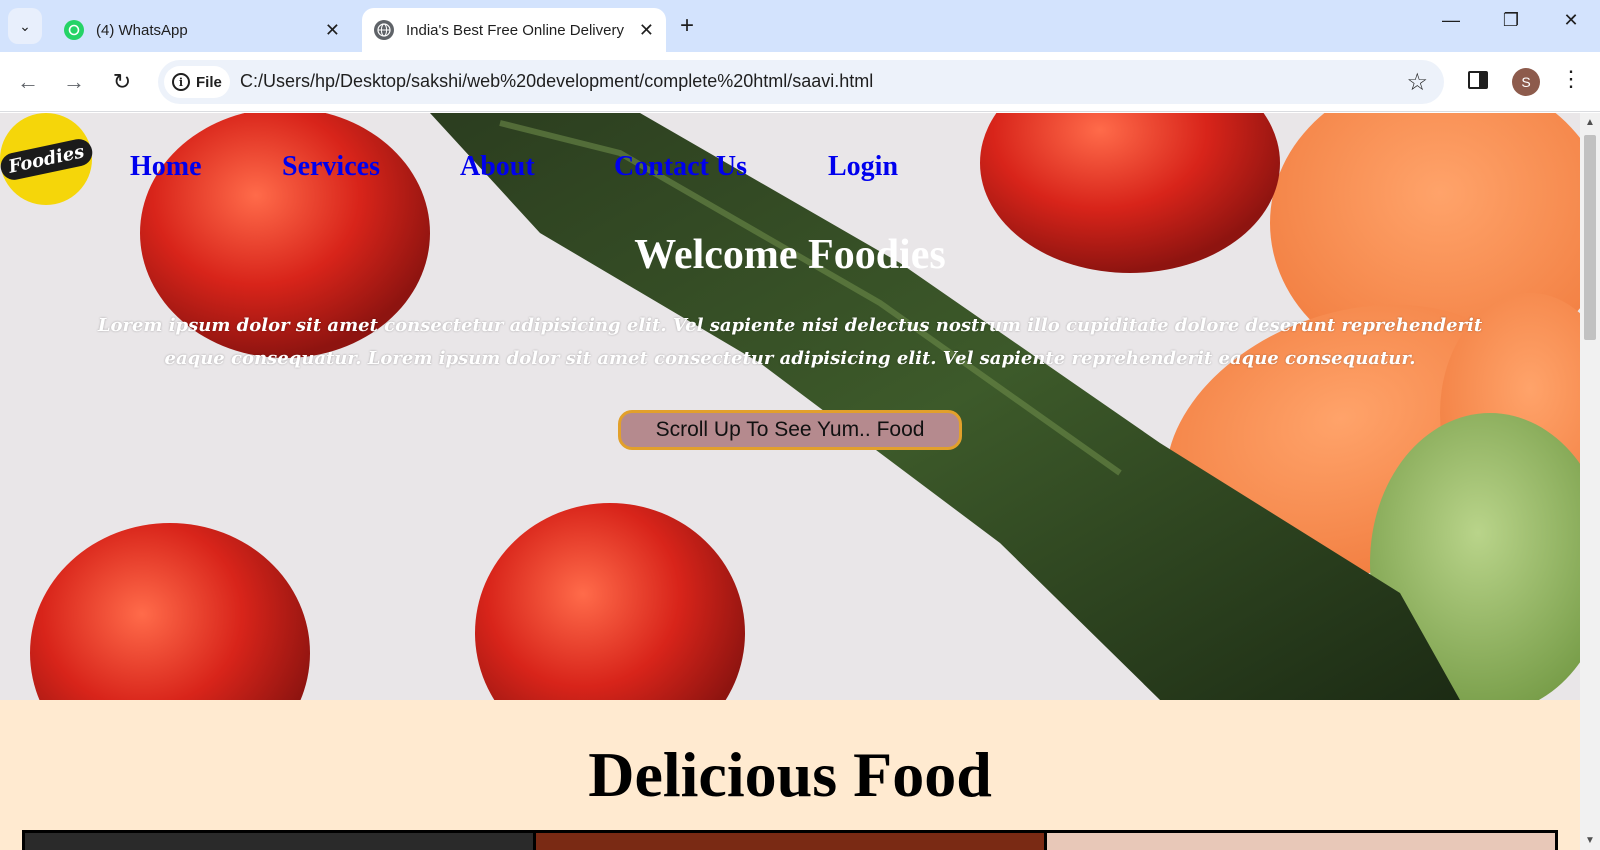  What do you see at coordinates (497, 167) in the screenshot?
I see `nav-link-about: About` at bounding box center [497, 167].